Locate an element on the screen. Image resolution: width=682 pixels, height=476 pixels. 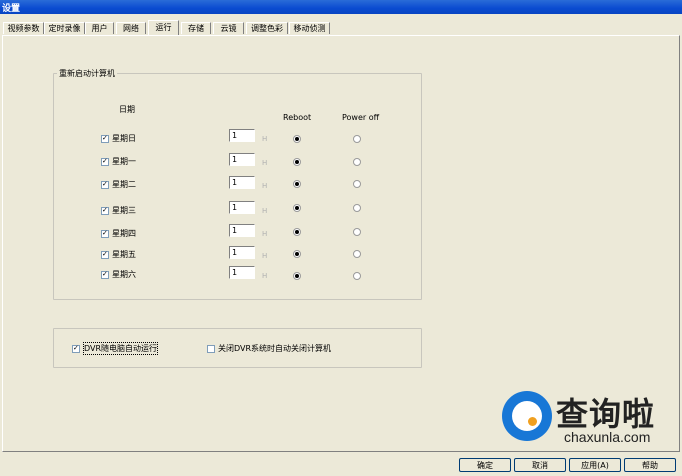
apply-button: 应用(A) is located at coordinates (595, 465).